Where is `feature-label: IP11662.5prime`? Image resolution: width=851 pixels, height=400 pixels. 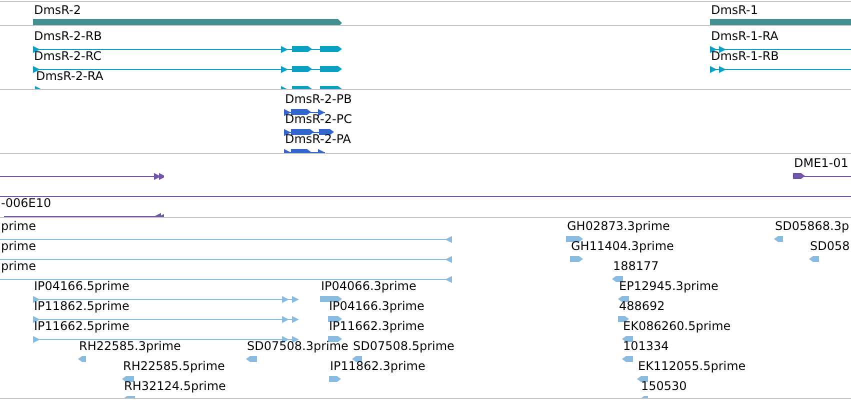
feature-label: IP11662.5prime is located at coordinates (81, 326).